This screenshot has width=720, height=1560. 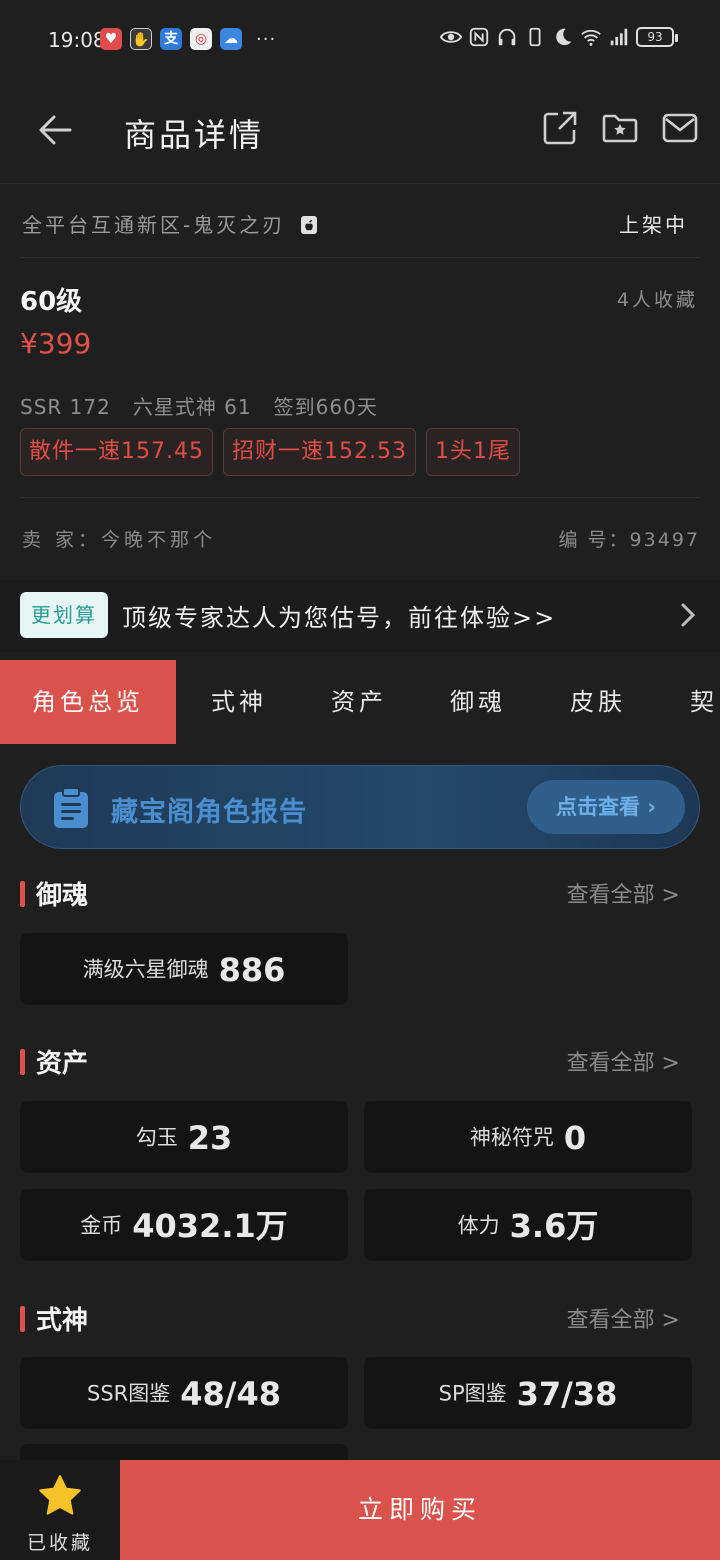 I want to click on stat-card: 满级六星御魂 886, so click(x=184, y=969).